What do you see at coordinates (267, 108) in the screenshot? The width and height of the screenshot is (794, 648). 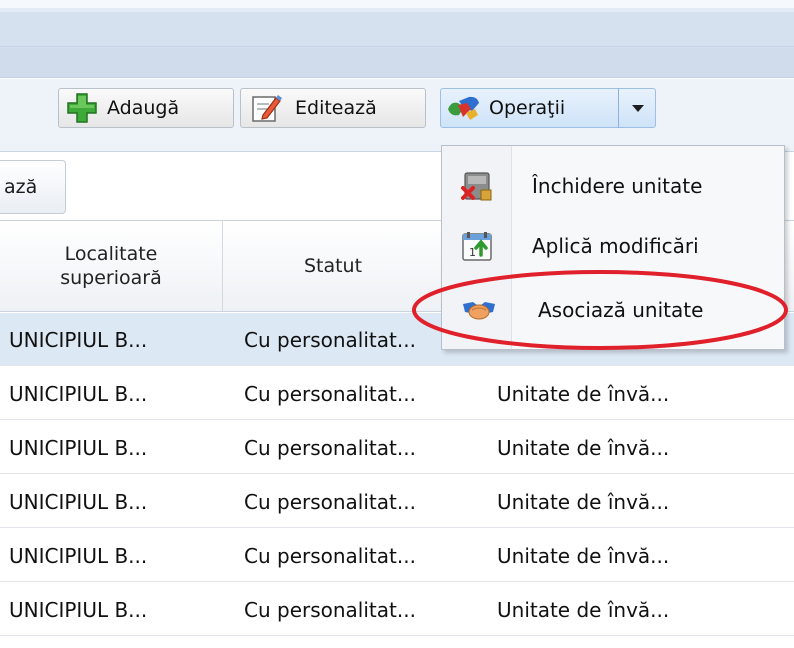 I see `edit-icon` at bounding box center [267, 108].